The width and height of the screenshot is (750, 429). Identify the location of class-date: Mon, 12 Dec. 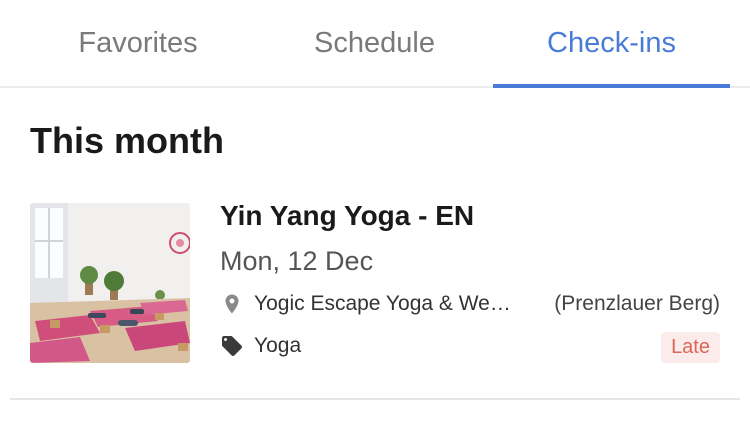
(297, 261).